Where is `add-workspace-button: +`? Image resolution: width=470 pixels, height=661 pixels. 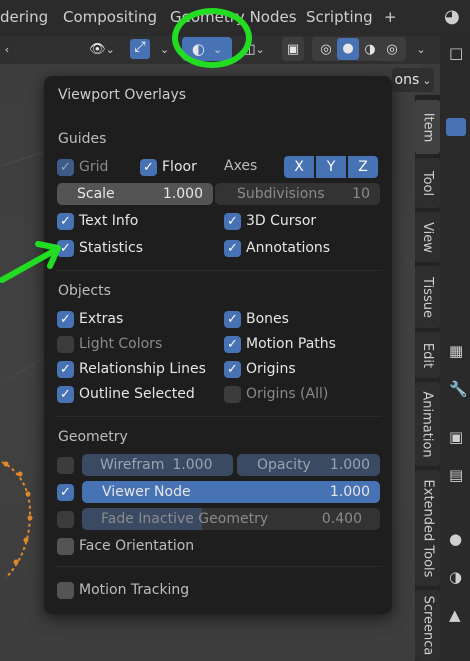
add-workspace-button: + is located at coordinates (390, 17).